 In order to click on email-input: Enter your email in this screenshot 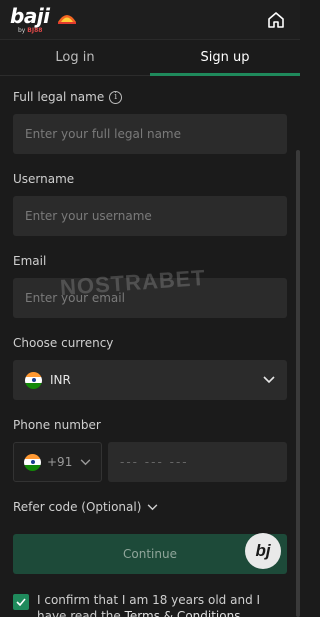, I will do `click(150, 298)`.